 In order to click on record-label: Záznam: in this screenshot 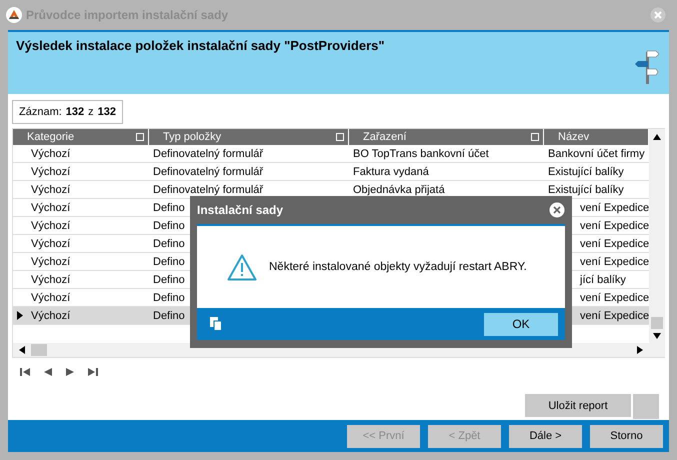, I will do `click(40, 112)`.